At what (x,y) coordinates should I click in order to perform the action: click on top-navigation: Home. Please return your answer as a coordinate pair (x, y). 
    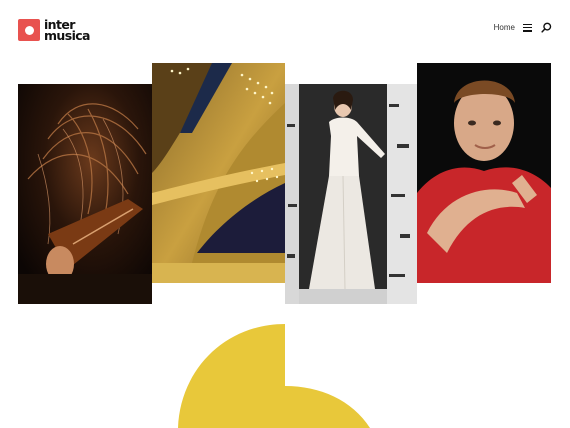
    Looking at the image, I should click on (523, 27).